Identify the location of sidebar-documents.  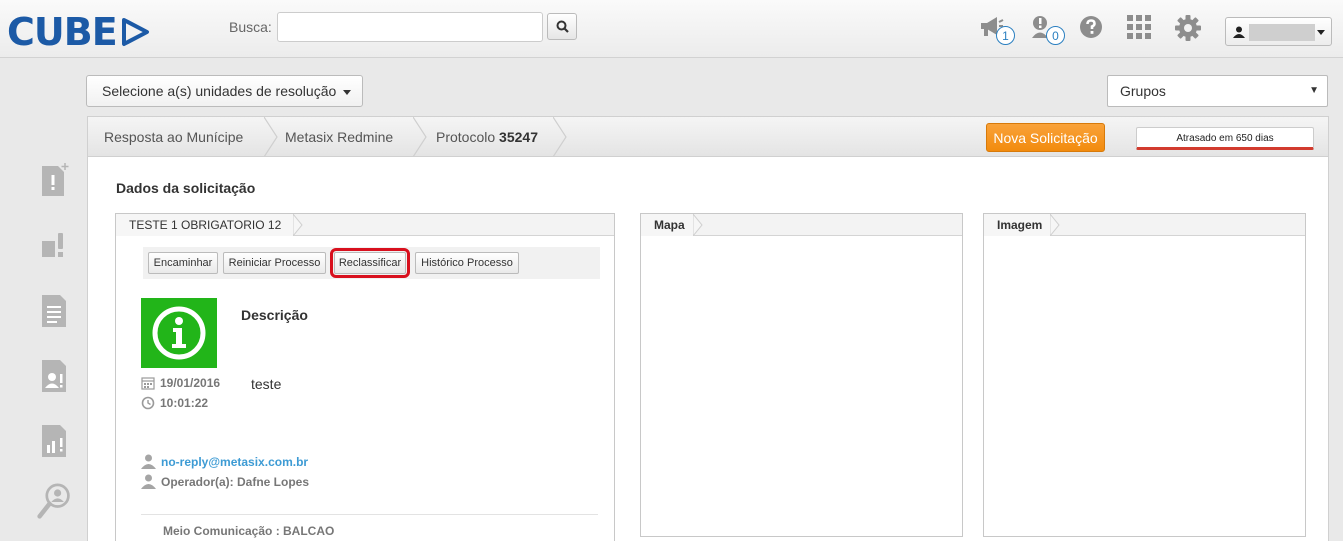
(54, 310).